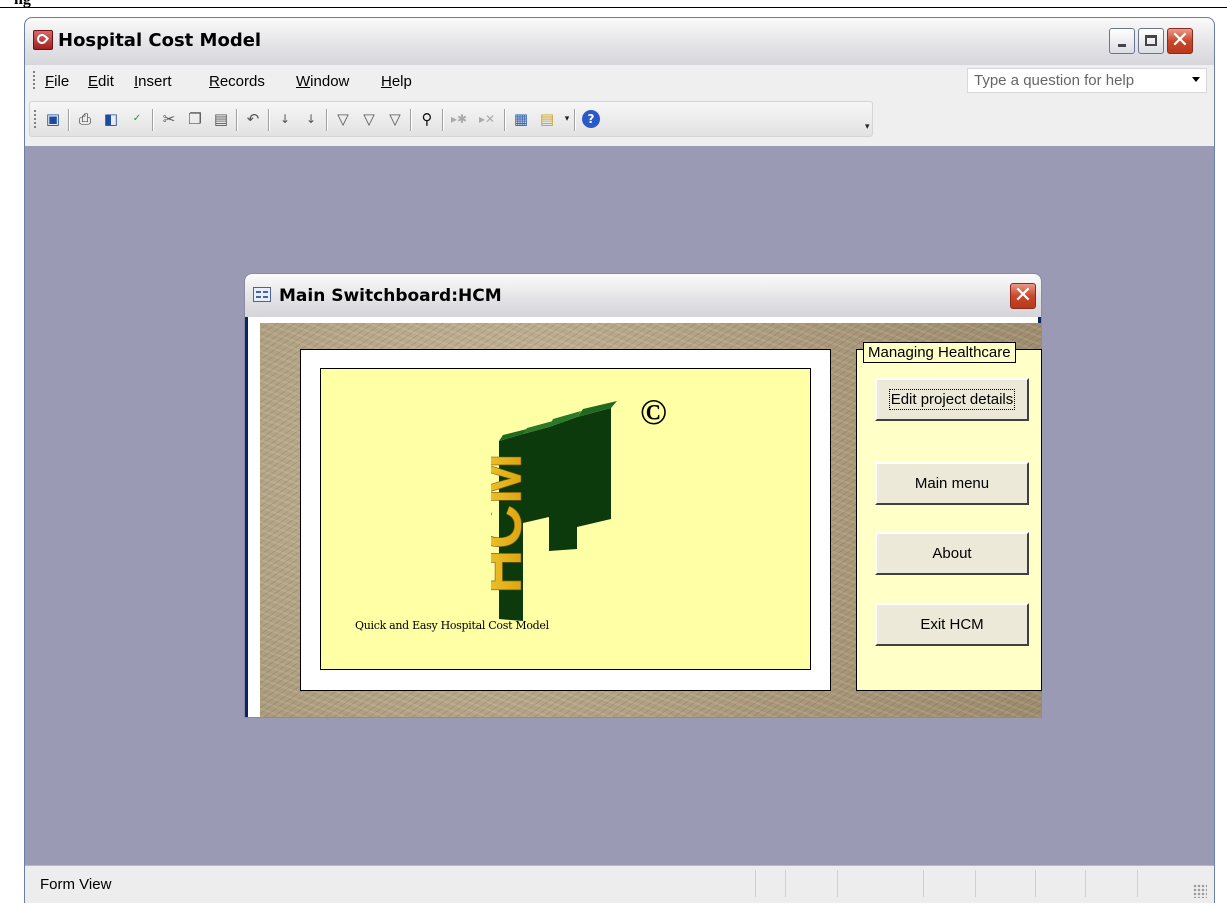  Describe the element at coordinates (343, 119) in the screenshot. I see `filter-by-selection-icon: ▽` at that location.